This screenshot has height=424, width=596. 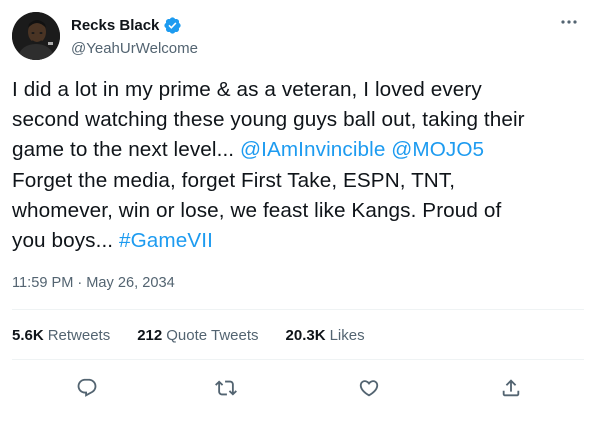 I want to click on tweet-time: 11:59 PM, so click(x=43, y=283).